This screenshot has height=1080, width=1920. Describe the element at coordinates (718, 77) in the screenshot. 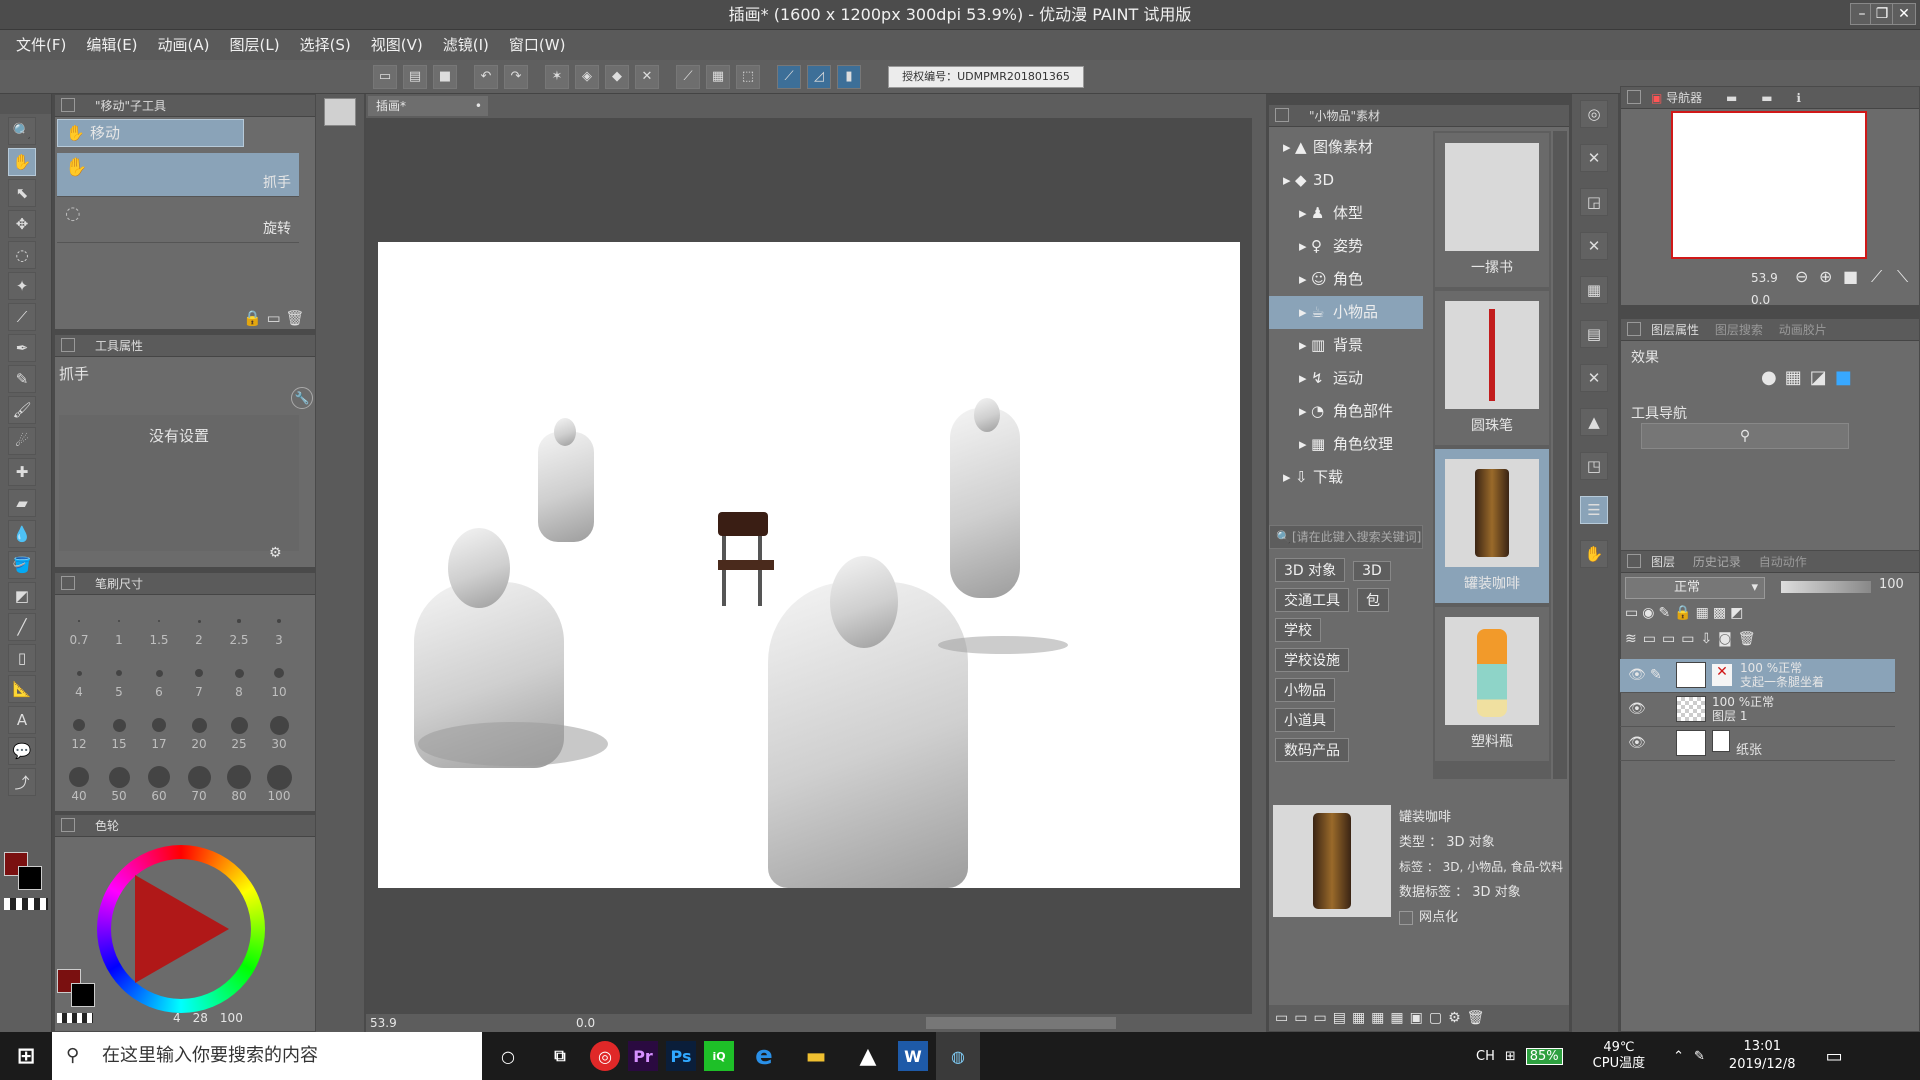

I see `grid-icon: ▦` at that location.